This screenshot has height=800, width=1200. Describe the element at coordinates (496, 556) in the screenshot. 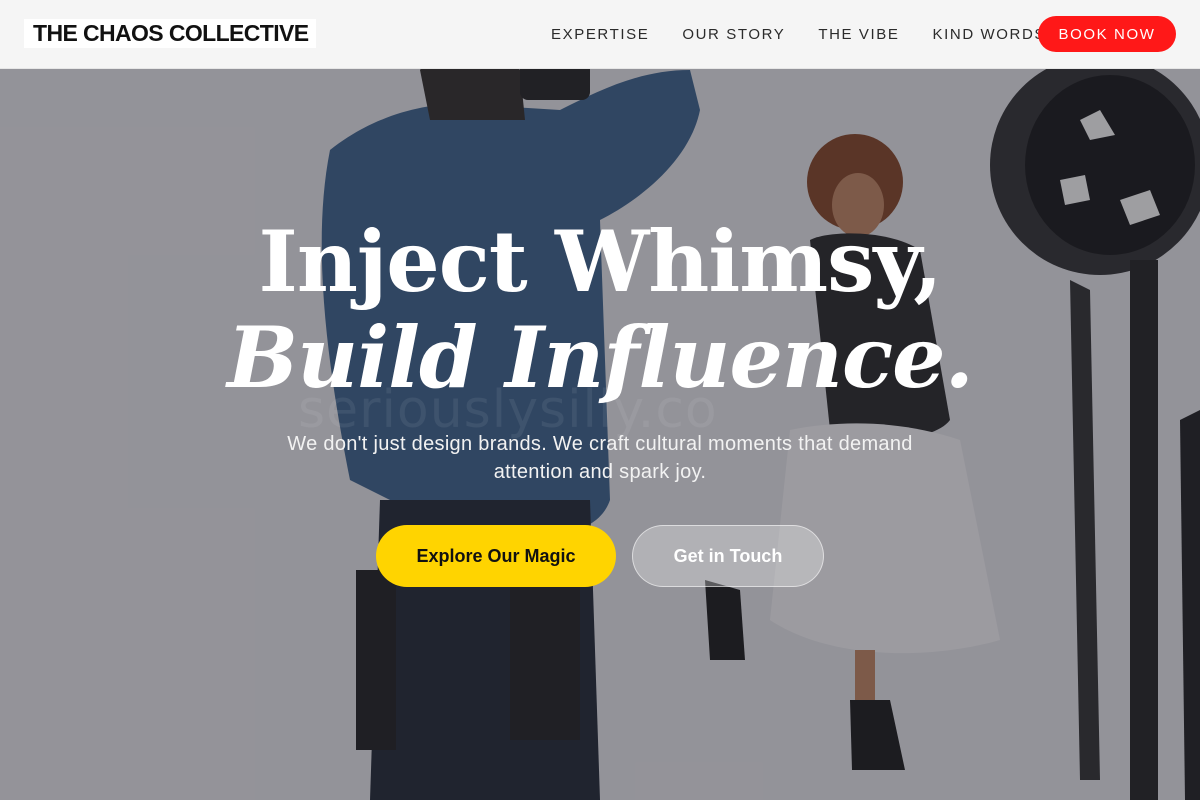

I see `explore-magic-button: Explore Our Magic` at that location.